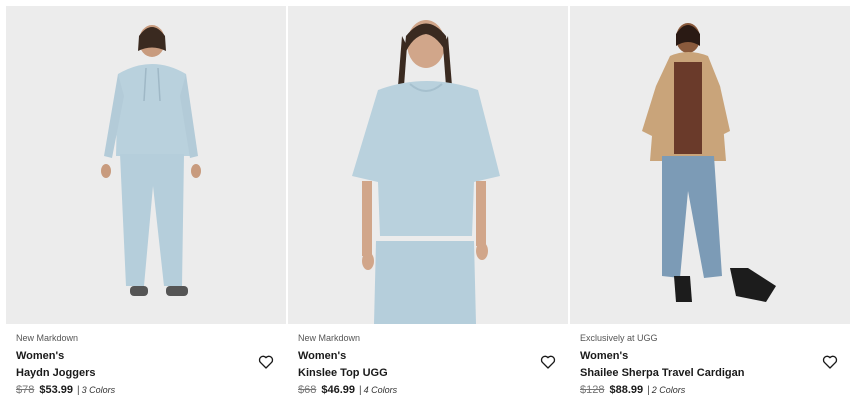  Describe the element at coordinates (307, 390) in the screenshot. I see `original-price: $68` at that location.